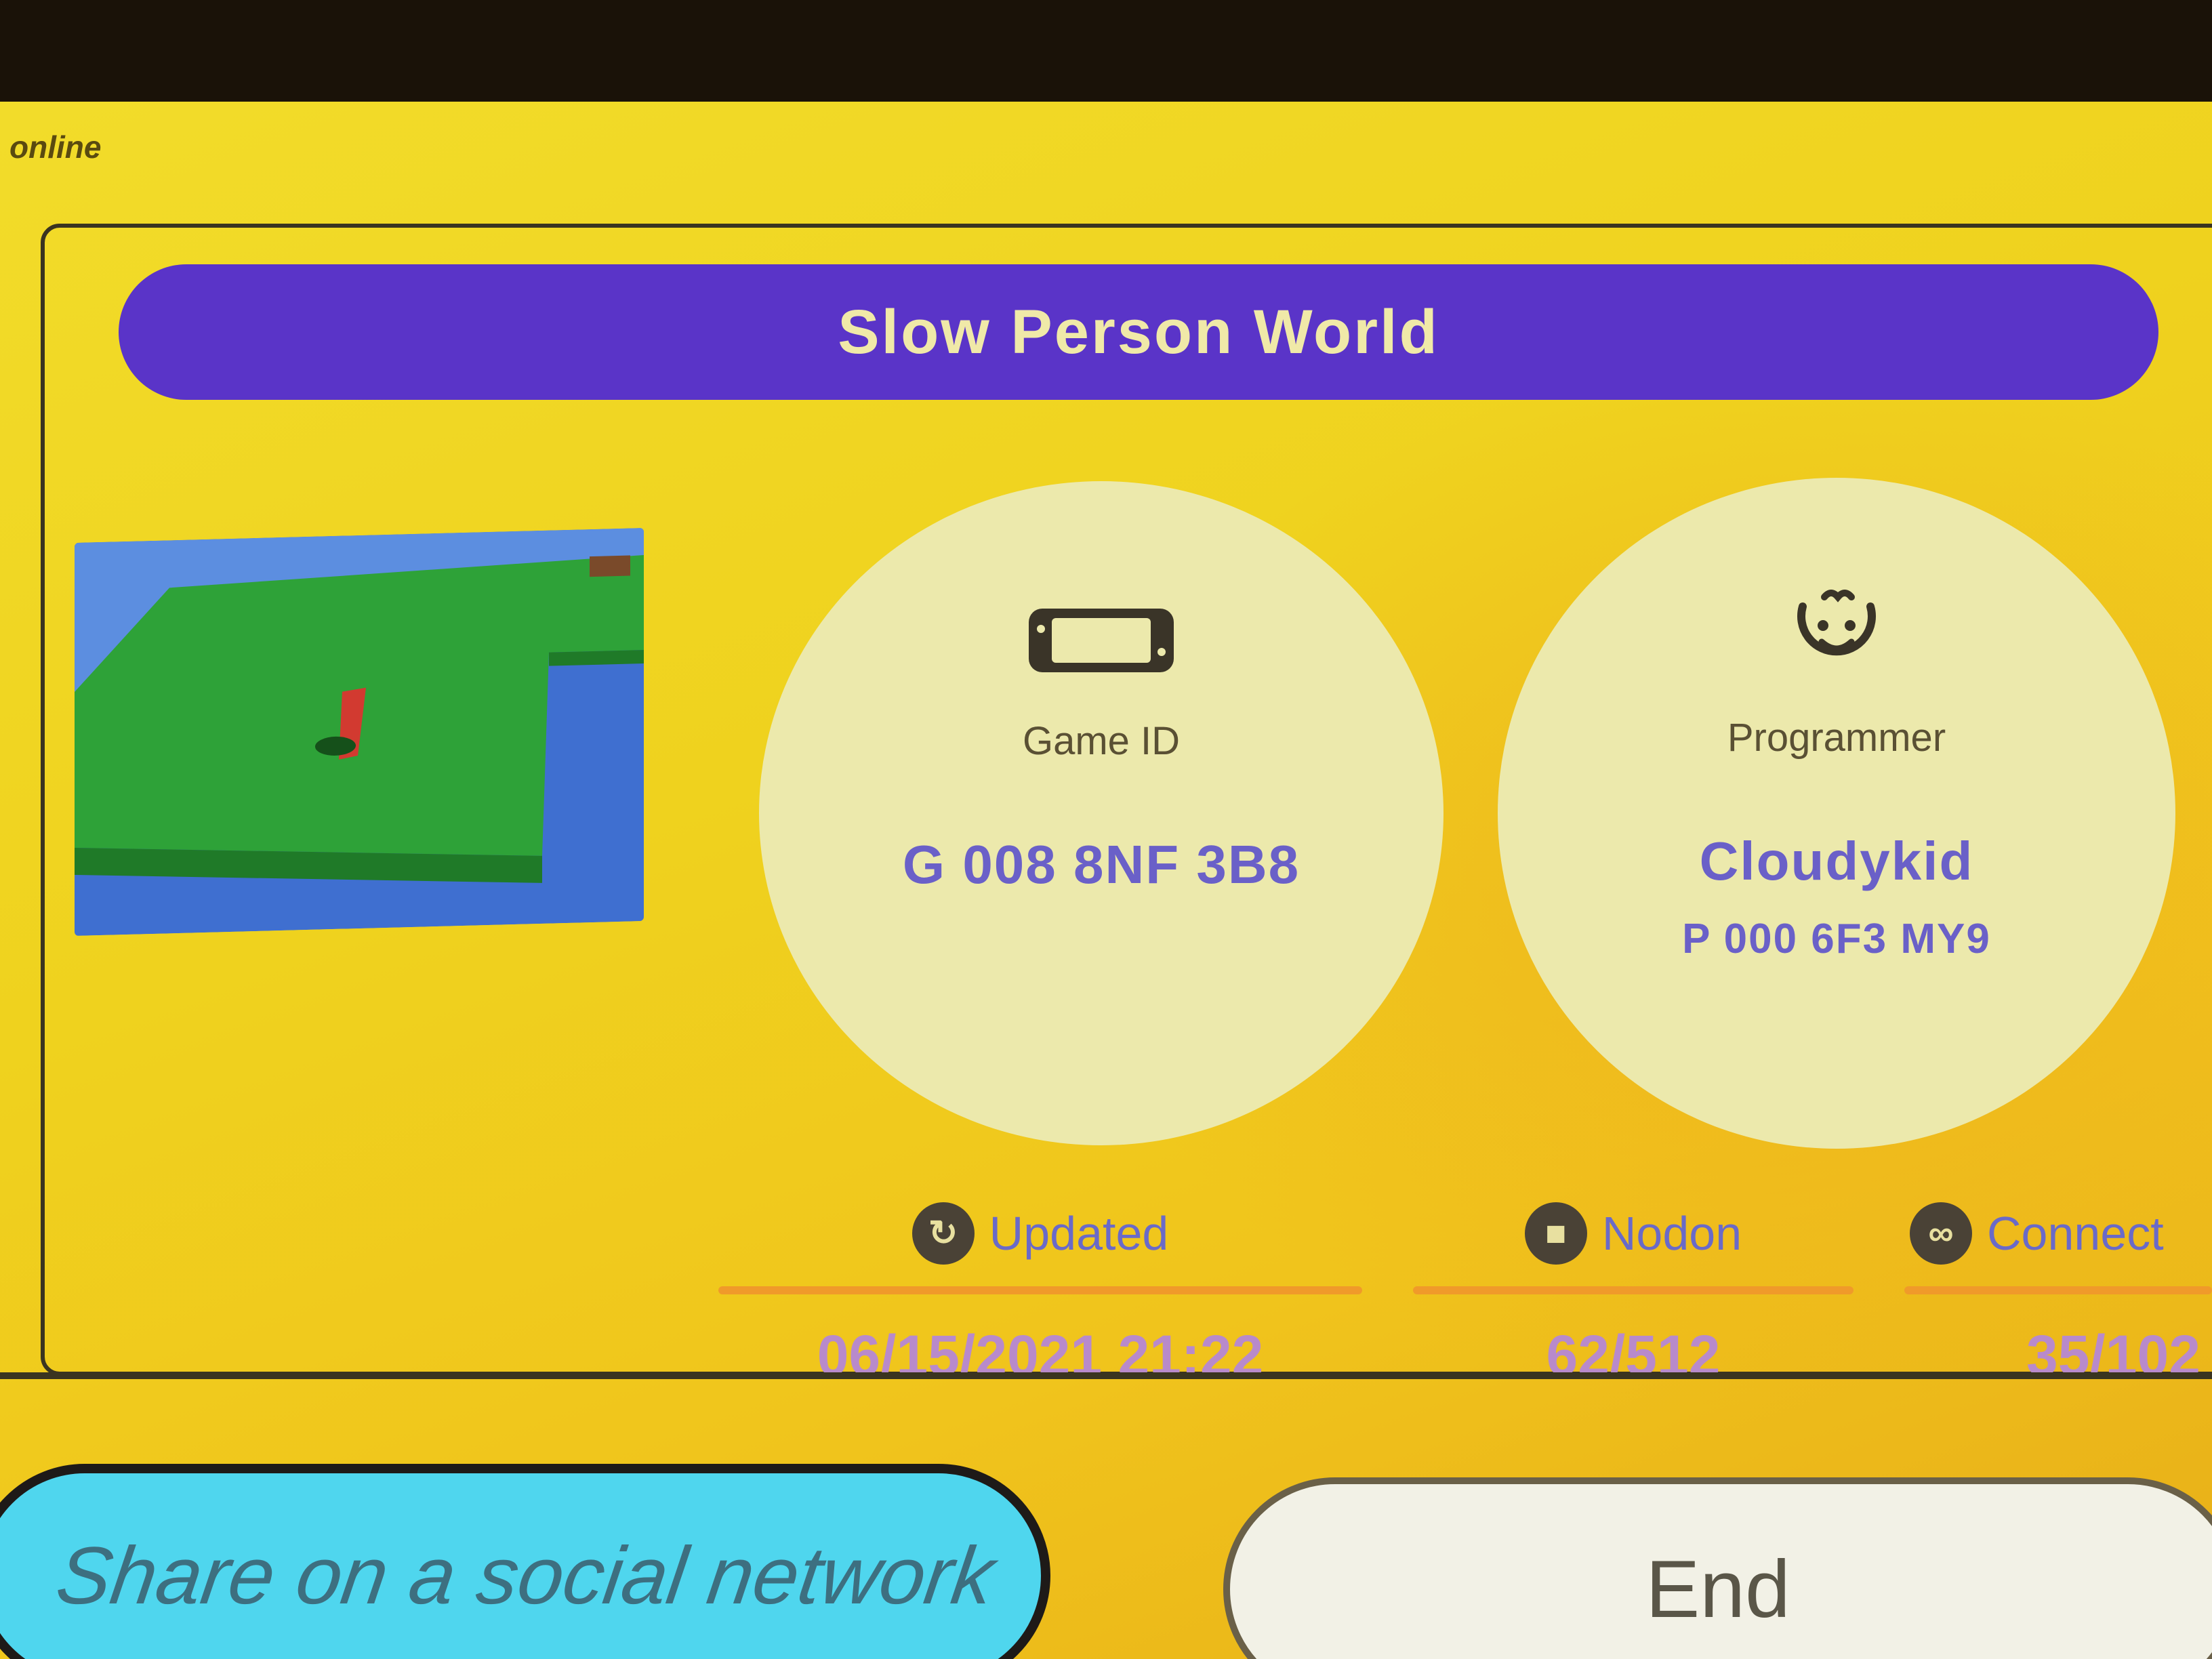  Describe the element at coordinates (1101, 864) in the screenshot. I see `game-id-value: G 008 8NF 3B8` at that location.